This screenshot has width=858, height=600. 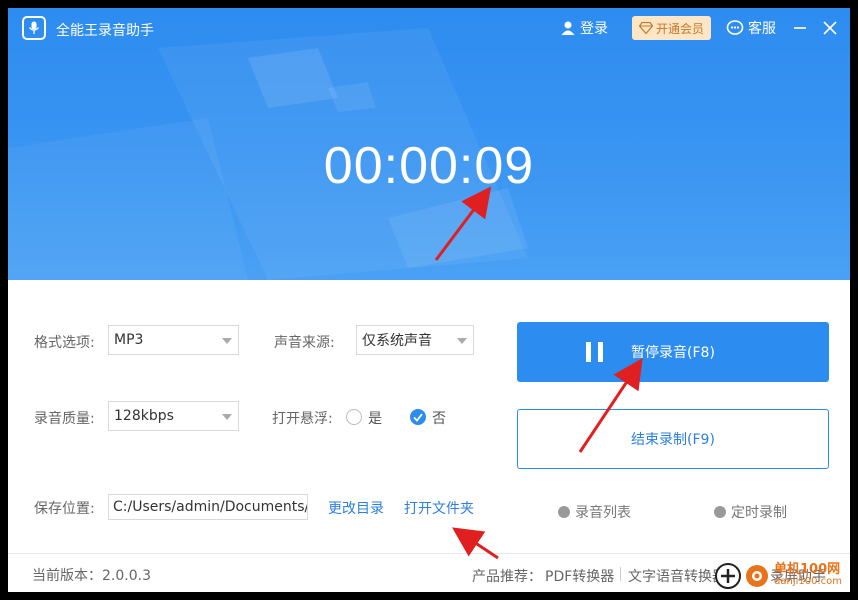 I want to click on arrow-to-pause-button, so click(x=610, y=405).